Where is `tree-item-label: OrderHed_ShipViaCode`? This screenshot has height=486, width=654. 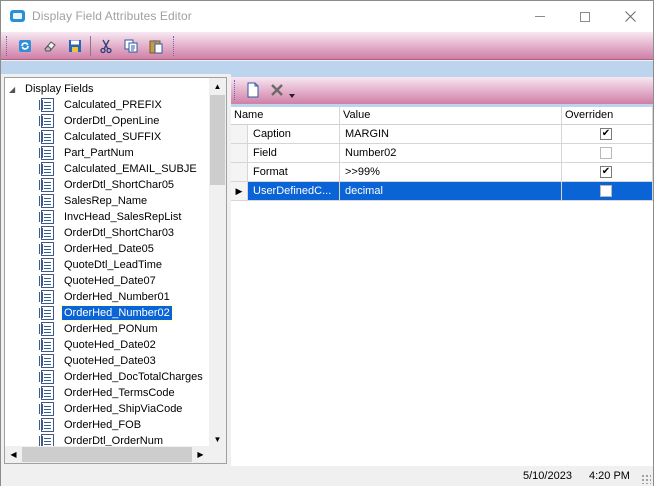 tree-item-label: OrderHed_ShipViaCode is located at coordinates (123, 409).